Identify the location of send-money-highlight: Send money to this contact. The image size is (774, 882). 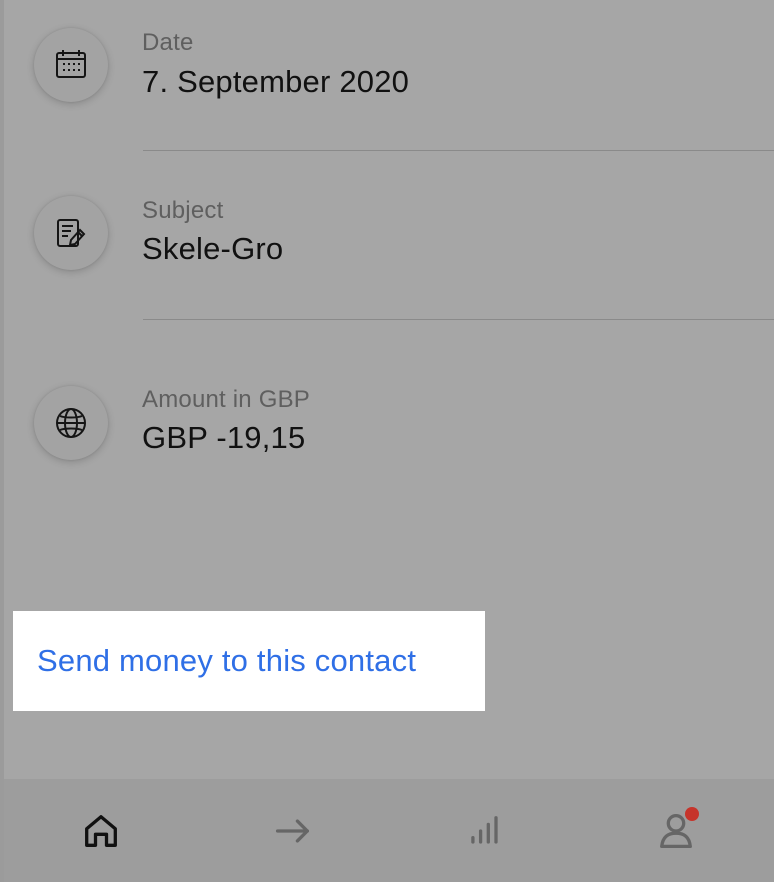
(249, 661).